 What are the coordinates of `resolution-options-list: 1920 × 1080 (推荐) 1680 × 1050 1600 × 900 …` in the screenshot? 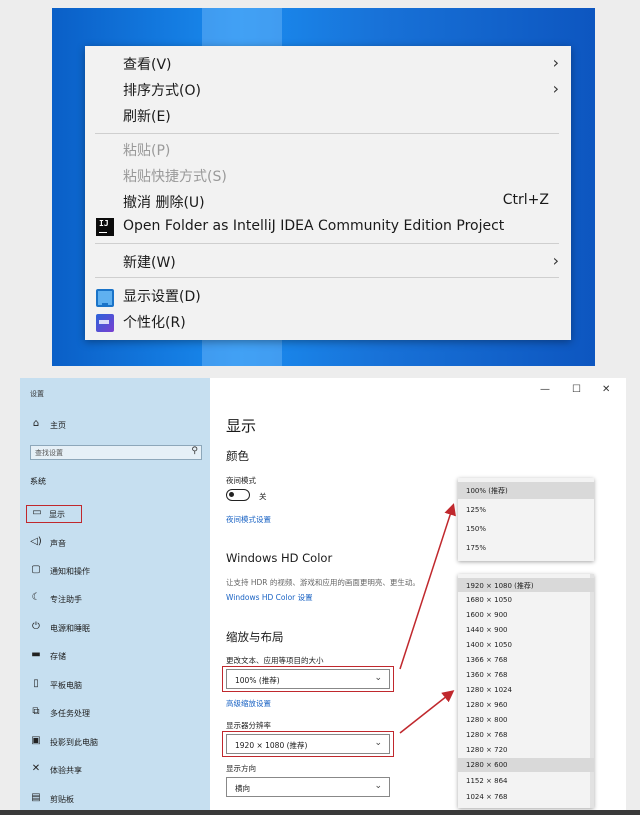 It's located at (526, 691).